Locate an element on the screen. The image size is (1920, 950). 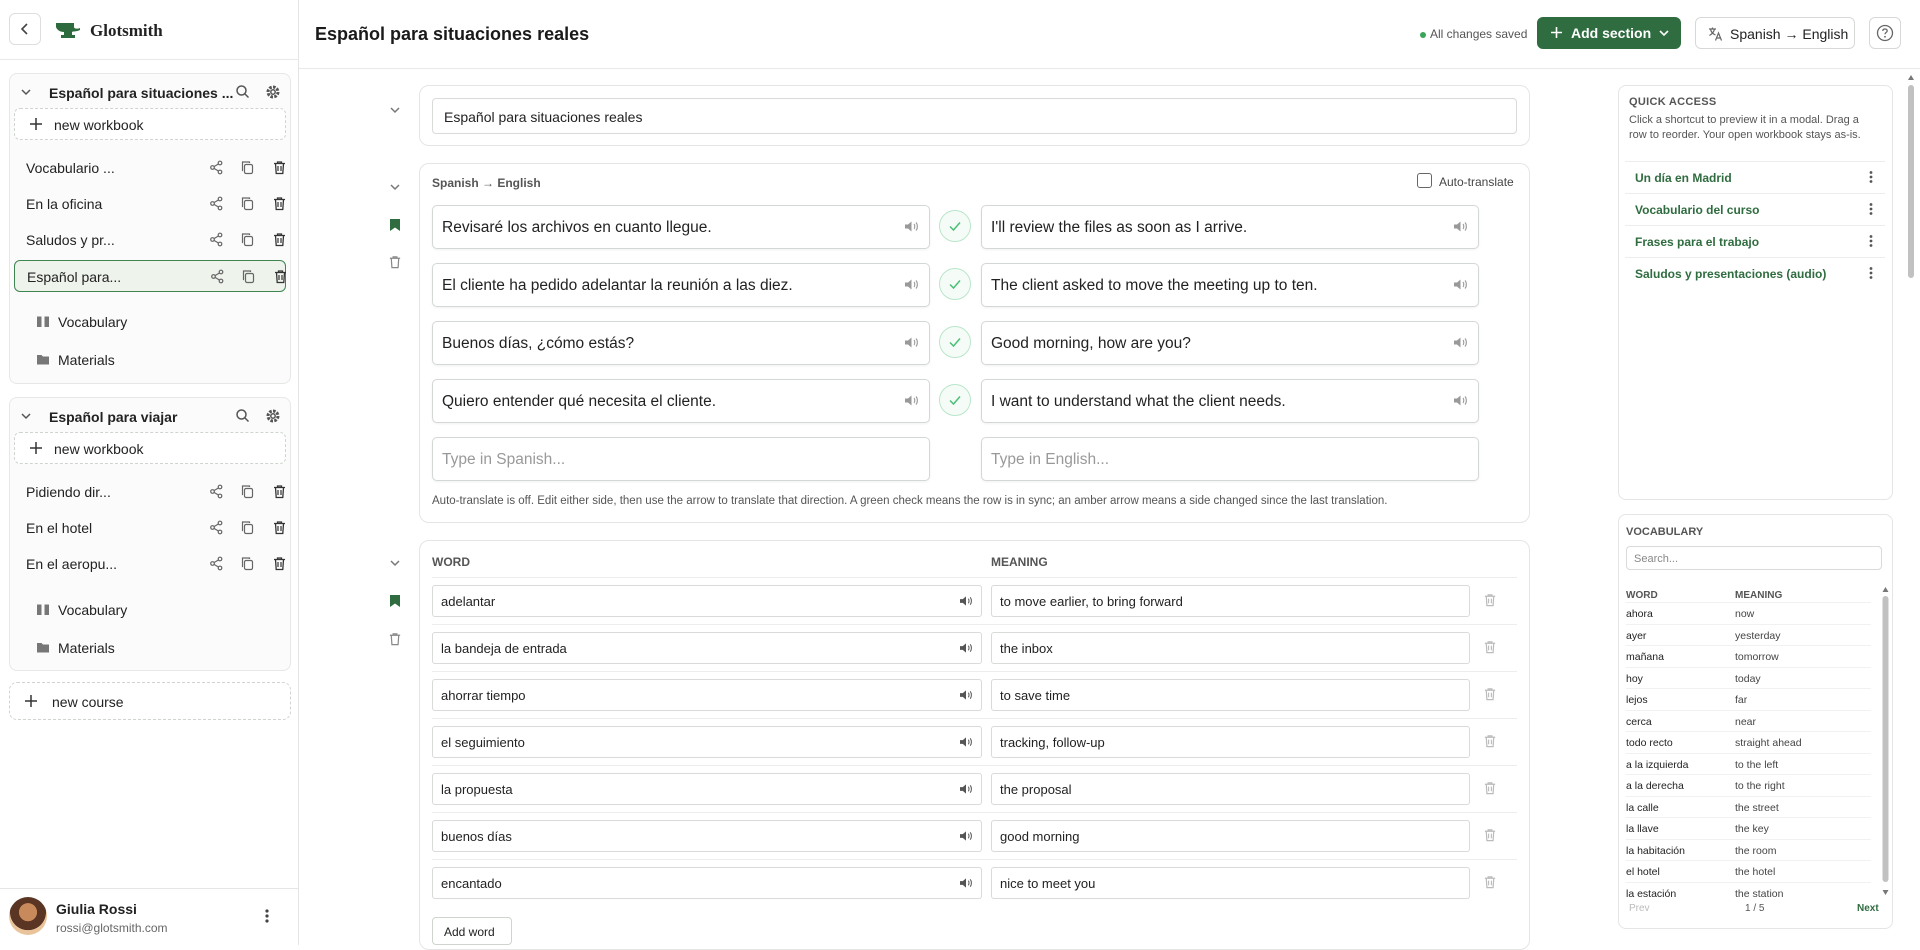
meaning-input: to save time is located at coordinates (1230, 695).